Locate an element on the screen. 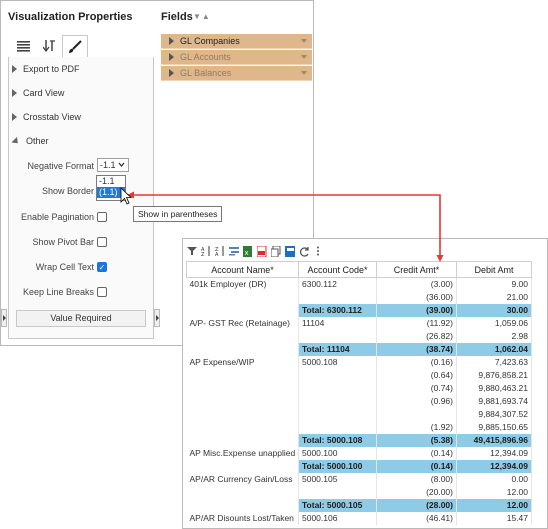  table-row: (20.00) 12.00 is located at coordinates (359, 492).